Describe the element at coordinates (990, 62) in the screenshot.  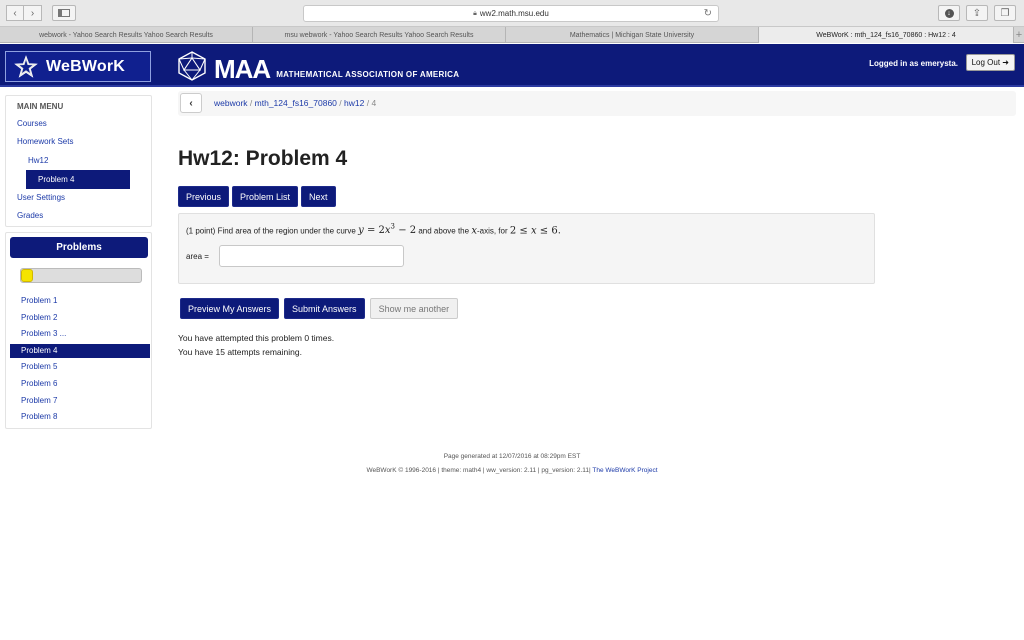
I see `logout-button: Log Out ➜` at that location.